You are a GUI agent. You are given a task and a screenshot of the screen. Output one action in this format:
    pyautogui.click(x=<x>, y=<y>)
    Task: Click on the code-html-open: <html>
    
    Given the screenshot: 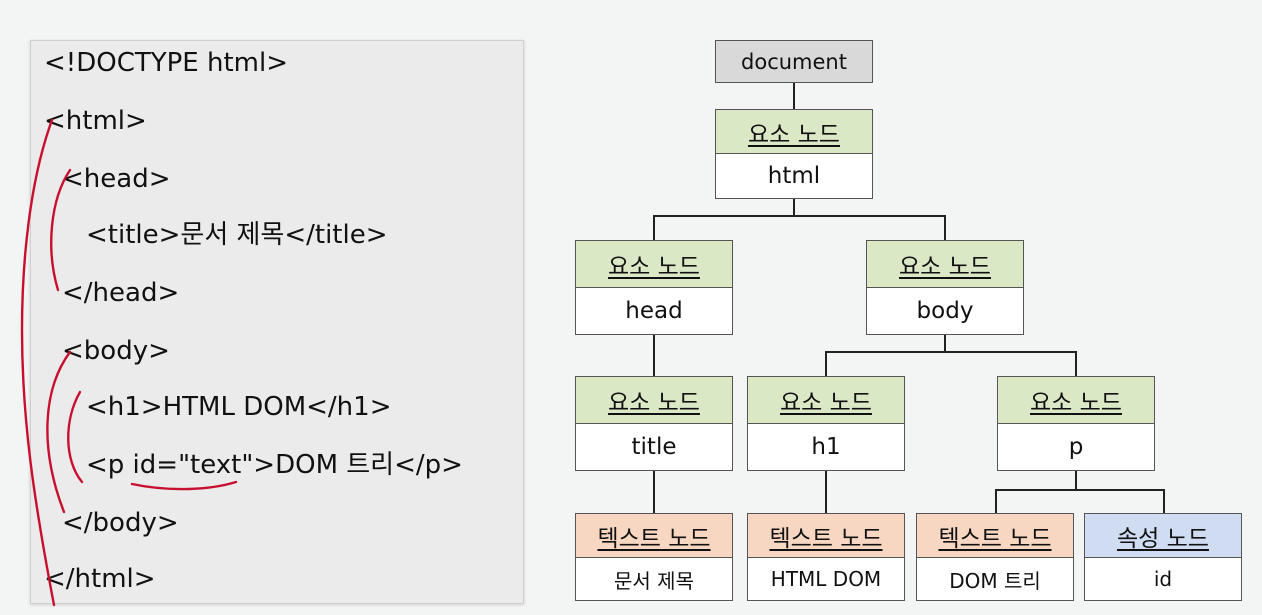 What is the action you would take?
    pyautogui.click(x=95, y=121)
    